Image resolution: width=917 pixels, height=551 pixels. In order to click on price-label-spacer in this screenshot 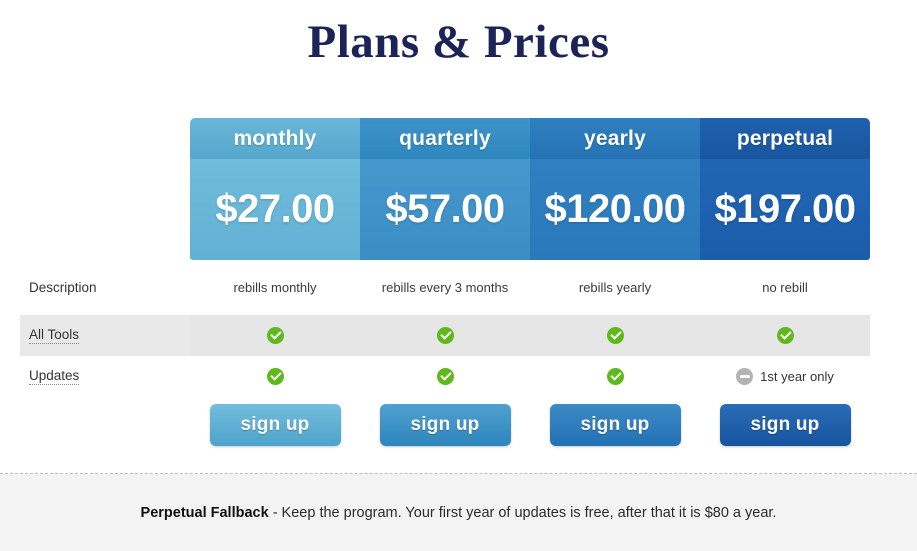, I will do `click(105, 209)`.